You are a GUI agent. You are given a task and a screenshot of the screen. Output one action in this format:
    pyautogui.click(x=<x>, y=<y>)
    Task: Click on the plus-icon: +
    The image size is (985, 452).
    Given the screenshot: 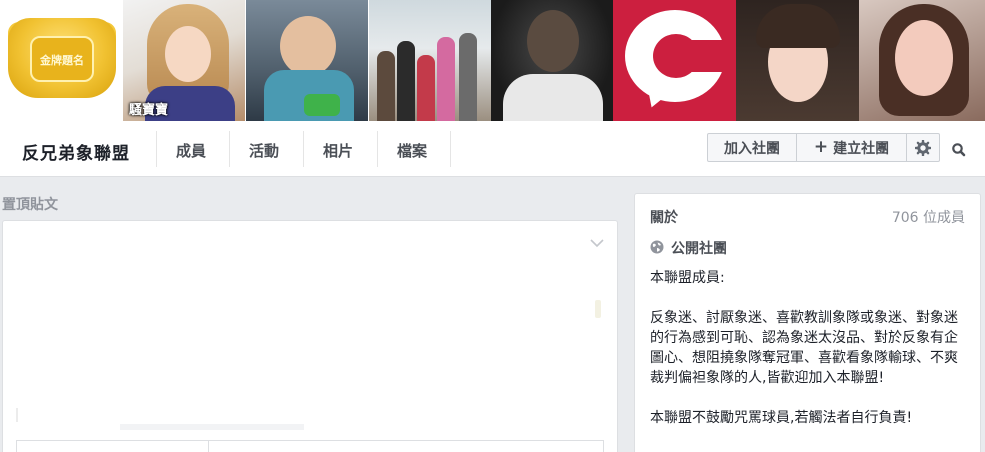 What is the action you would take?
    pyautogui.click(x=821, y=147)
    